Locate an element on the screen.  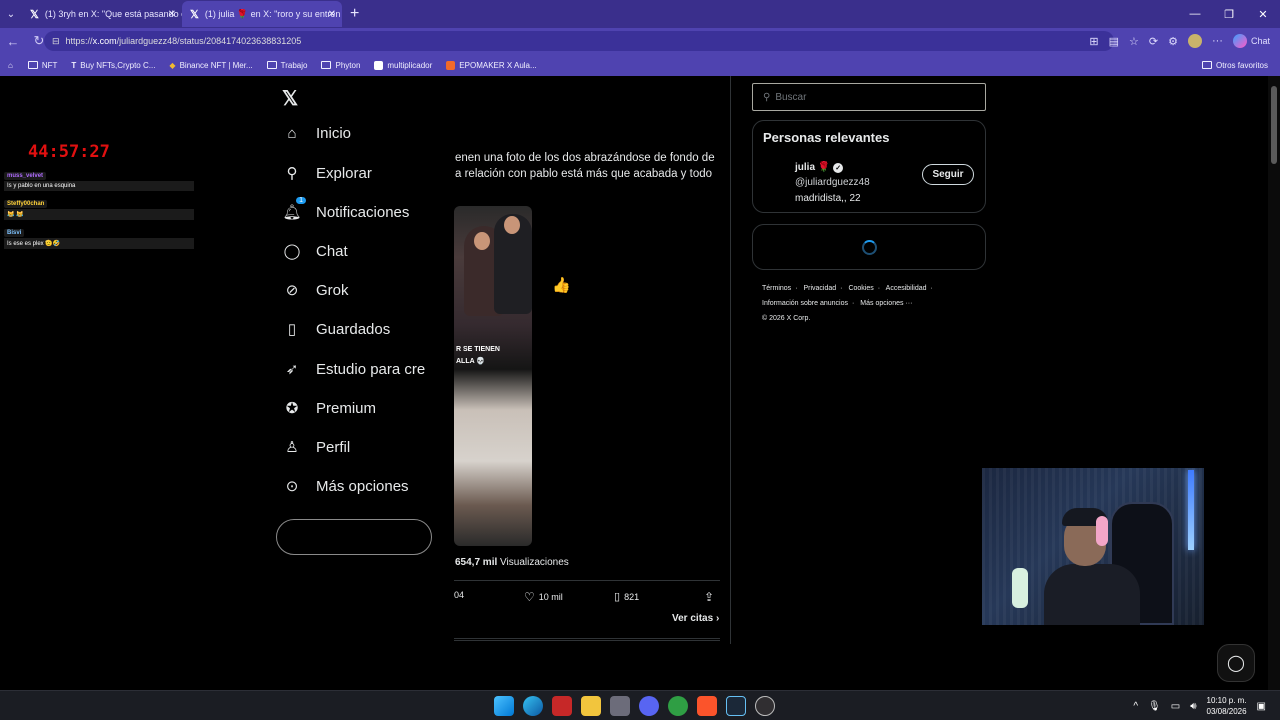
sidebar-item-explorar: ⚲ Explorar is located at coordinates (327, 173).